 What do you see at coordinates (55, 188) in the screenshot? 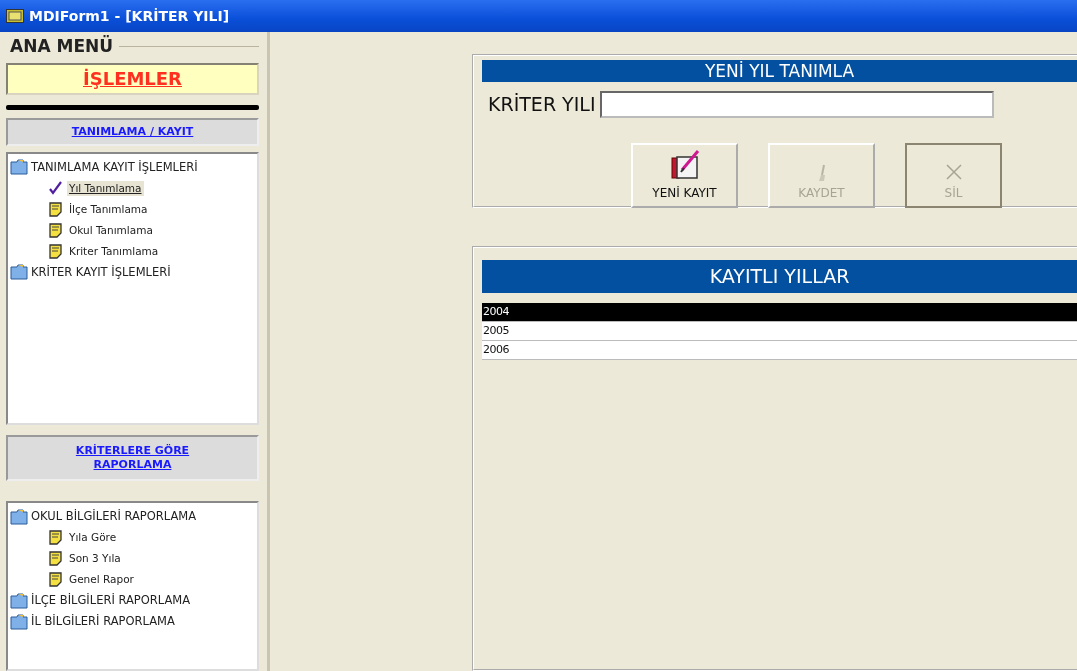
I see `checkmark-icon` at bounding box center [55, 188].